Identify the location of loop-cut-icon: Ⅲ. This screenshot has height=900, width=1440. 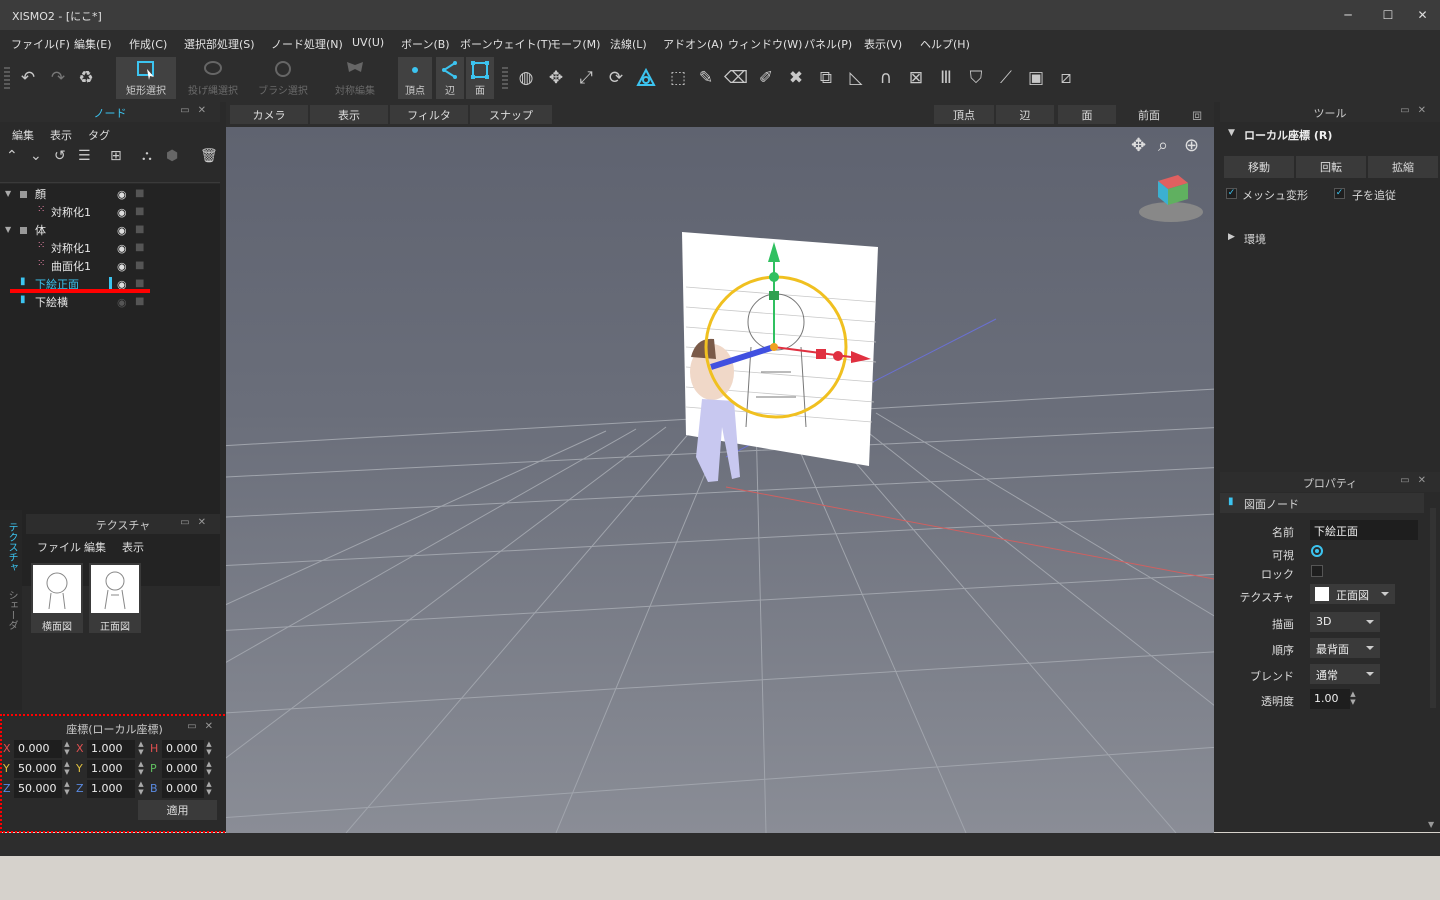
(946, 78).